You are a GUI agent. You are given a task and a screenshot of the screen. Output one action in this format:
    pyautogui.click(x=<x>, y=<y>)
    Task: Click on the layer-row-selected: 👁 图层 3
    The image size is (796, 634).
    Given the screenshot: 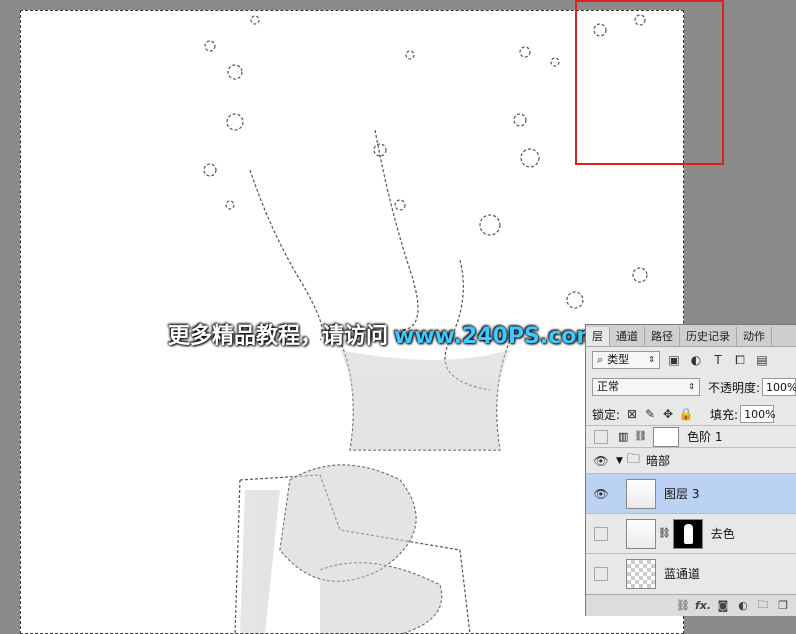 What is the action you would take?
    pyautogui.click(x=691, y=493)
    